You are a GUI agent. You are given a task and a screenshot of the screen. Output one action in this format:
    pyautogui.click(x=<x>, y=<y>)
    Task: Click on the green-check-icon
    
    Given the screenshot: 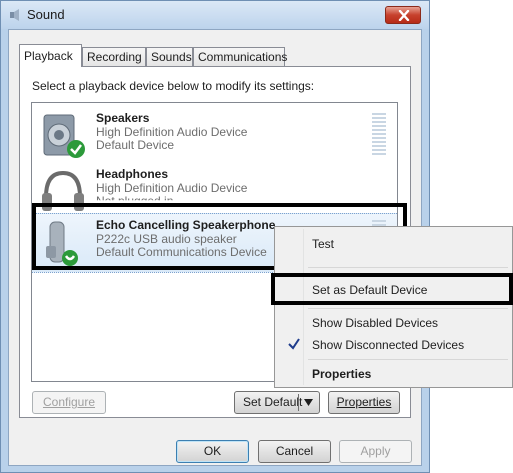 What is the action you would take?
    pyautogui.click(x=76, y=149)
    